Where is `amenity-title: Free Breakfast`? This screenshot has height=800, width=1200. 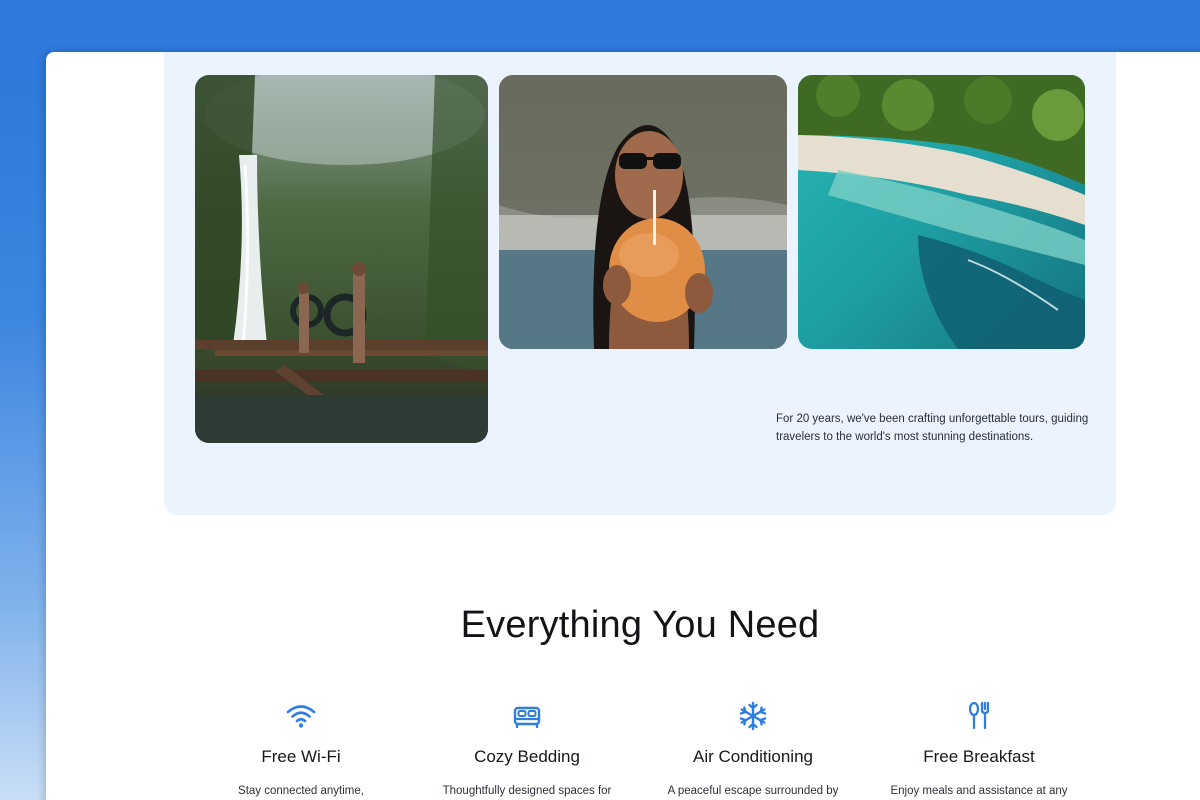 amenity-title: Free Breakfast is located at coordinates (979, 756).